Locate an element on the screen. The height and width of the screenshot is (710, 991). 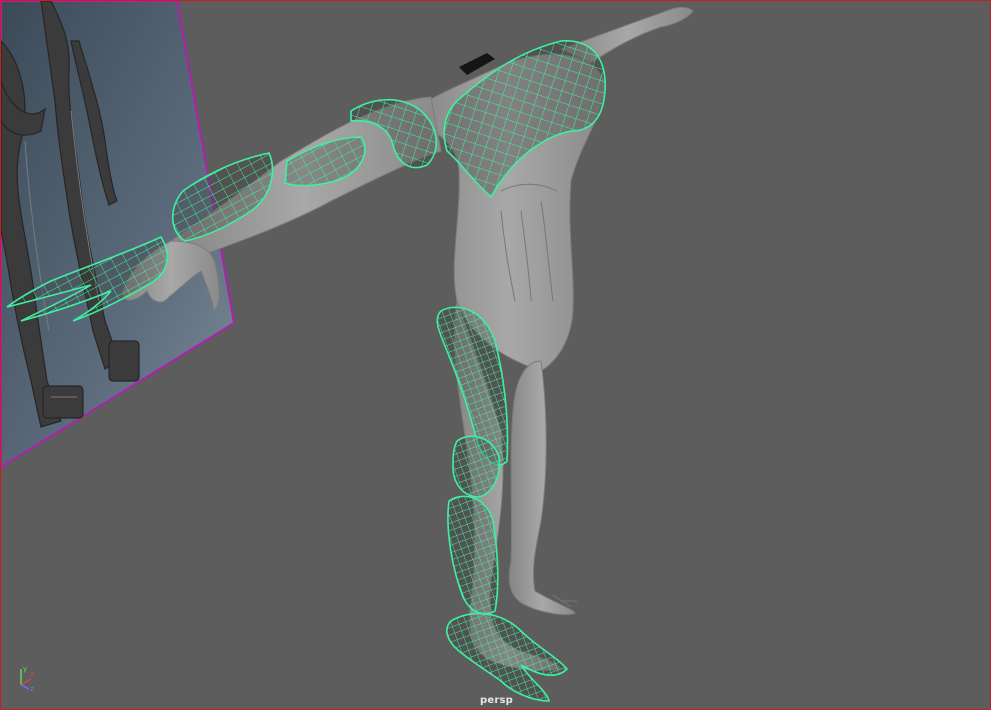
knee-armor-wireframe is located at coordinates (476, 466).